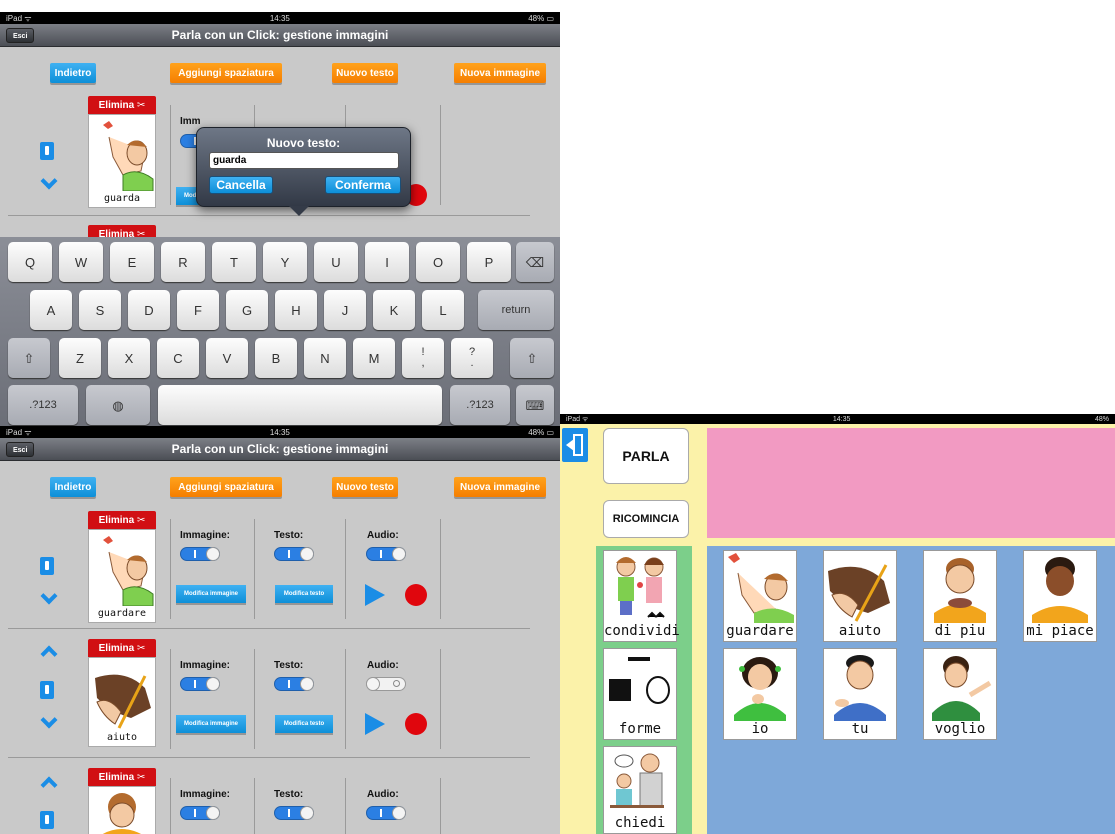 The width and height of the screenshot is (1115, 834). Describe the element at coordinates (472, 358) in the screenshot. I see `key-row3-8: ? .` at that location.